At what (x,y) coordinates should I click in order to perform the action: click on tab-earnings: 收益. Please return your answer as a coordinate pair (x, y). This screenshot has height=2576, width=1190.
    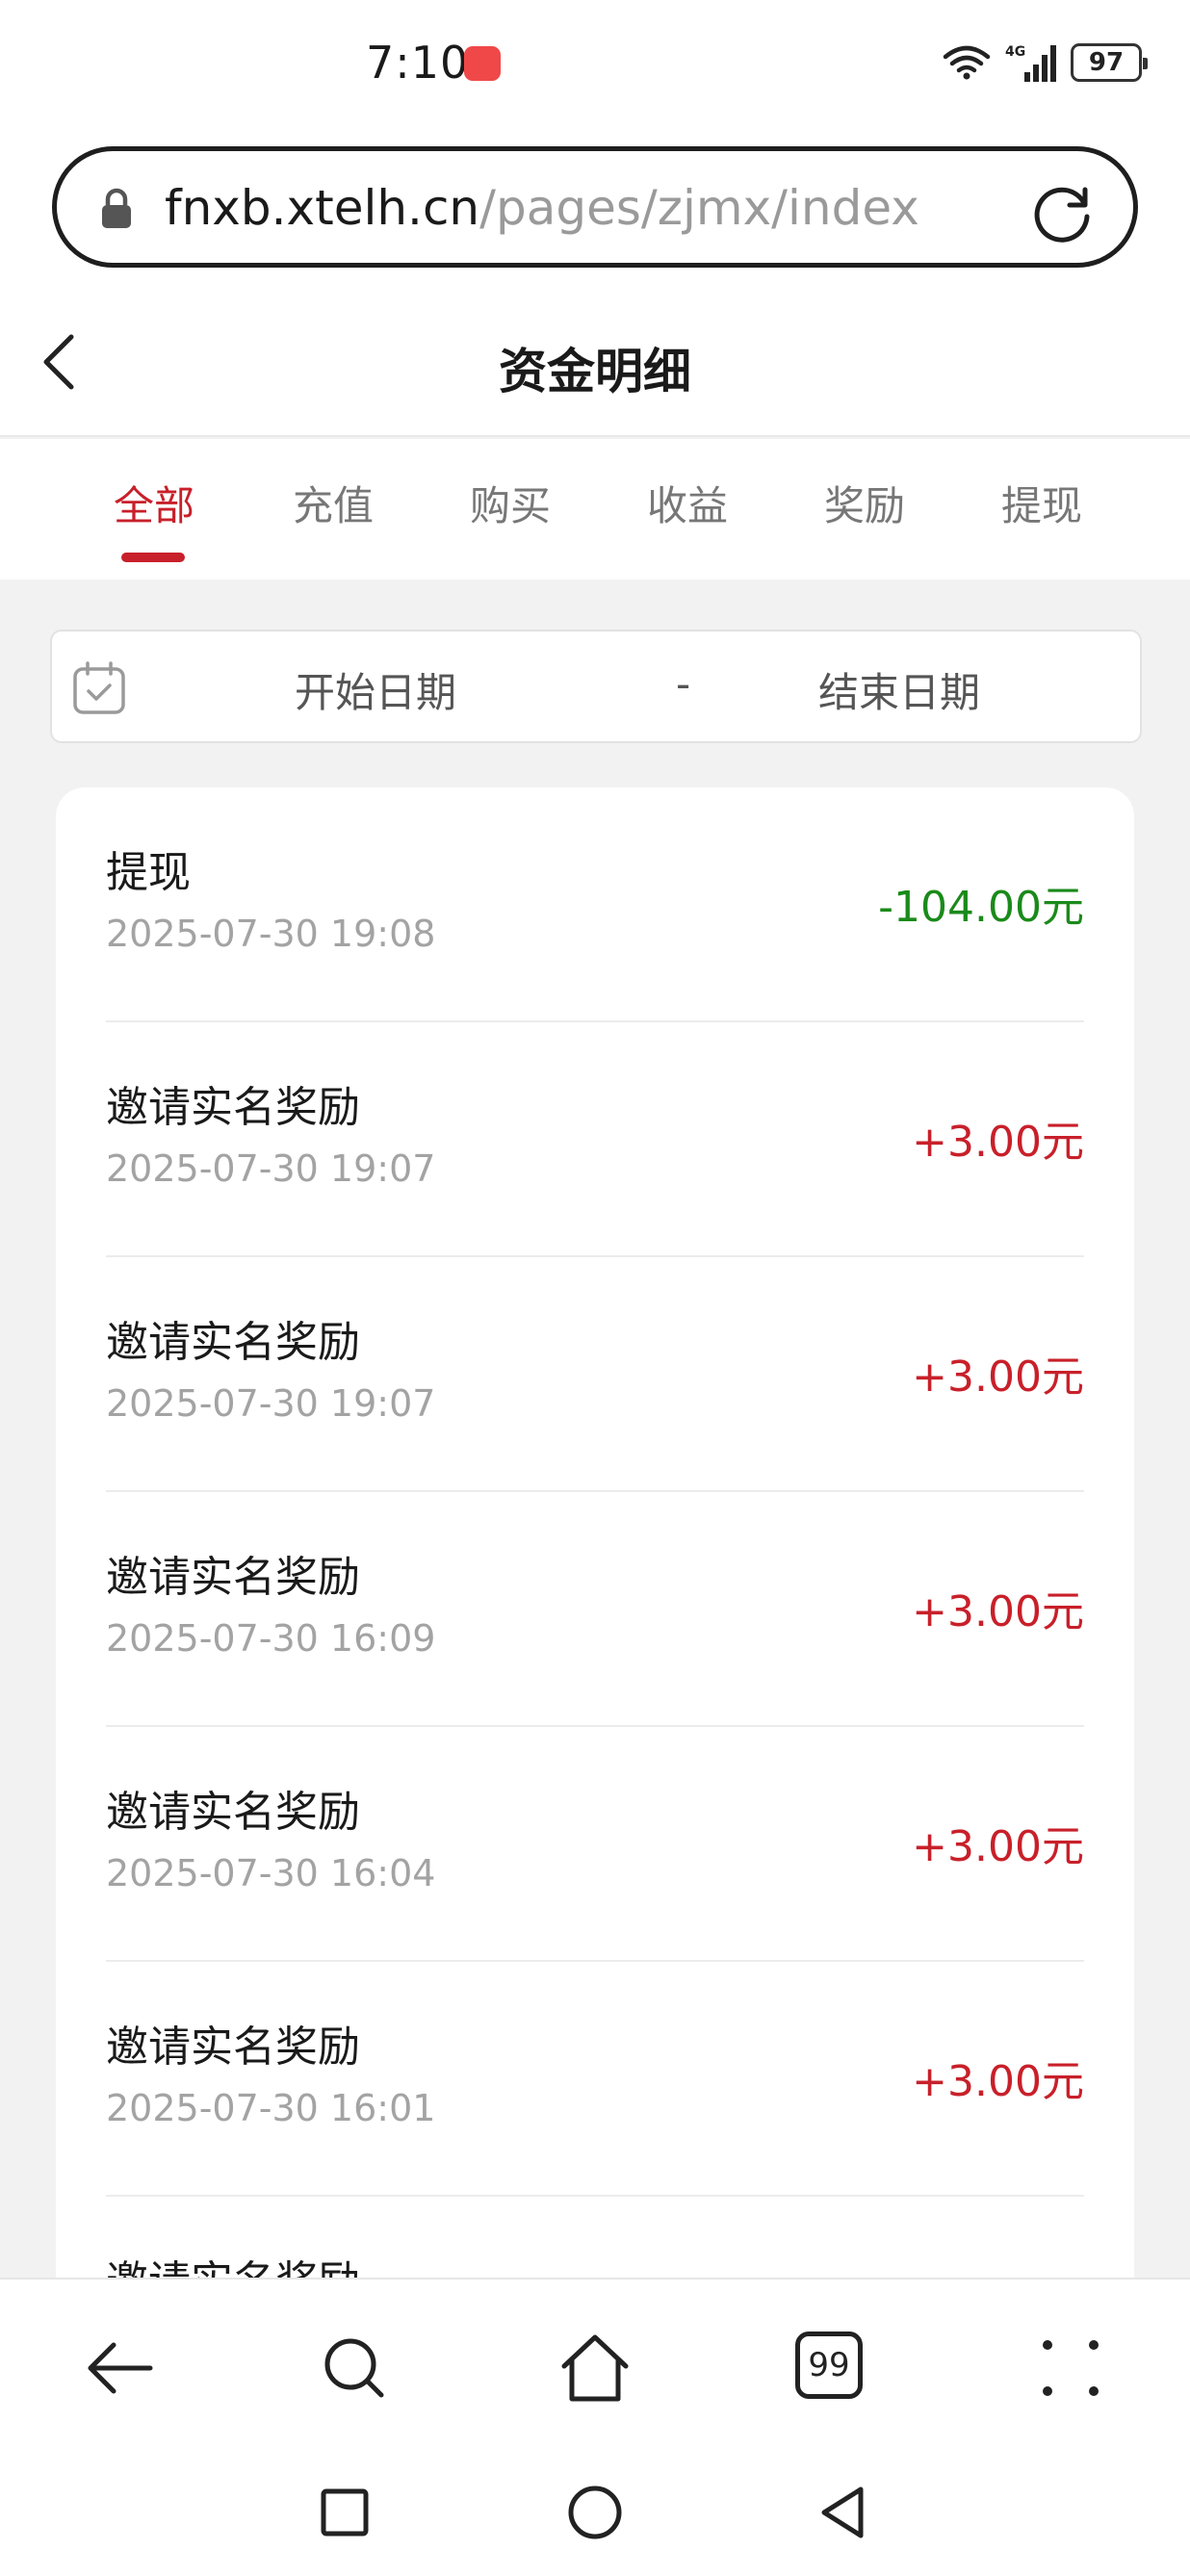
    Looking at the image, I should click on (688, 503).